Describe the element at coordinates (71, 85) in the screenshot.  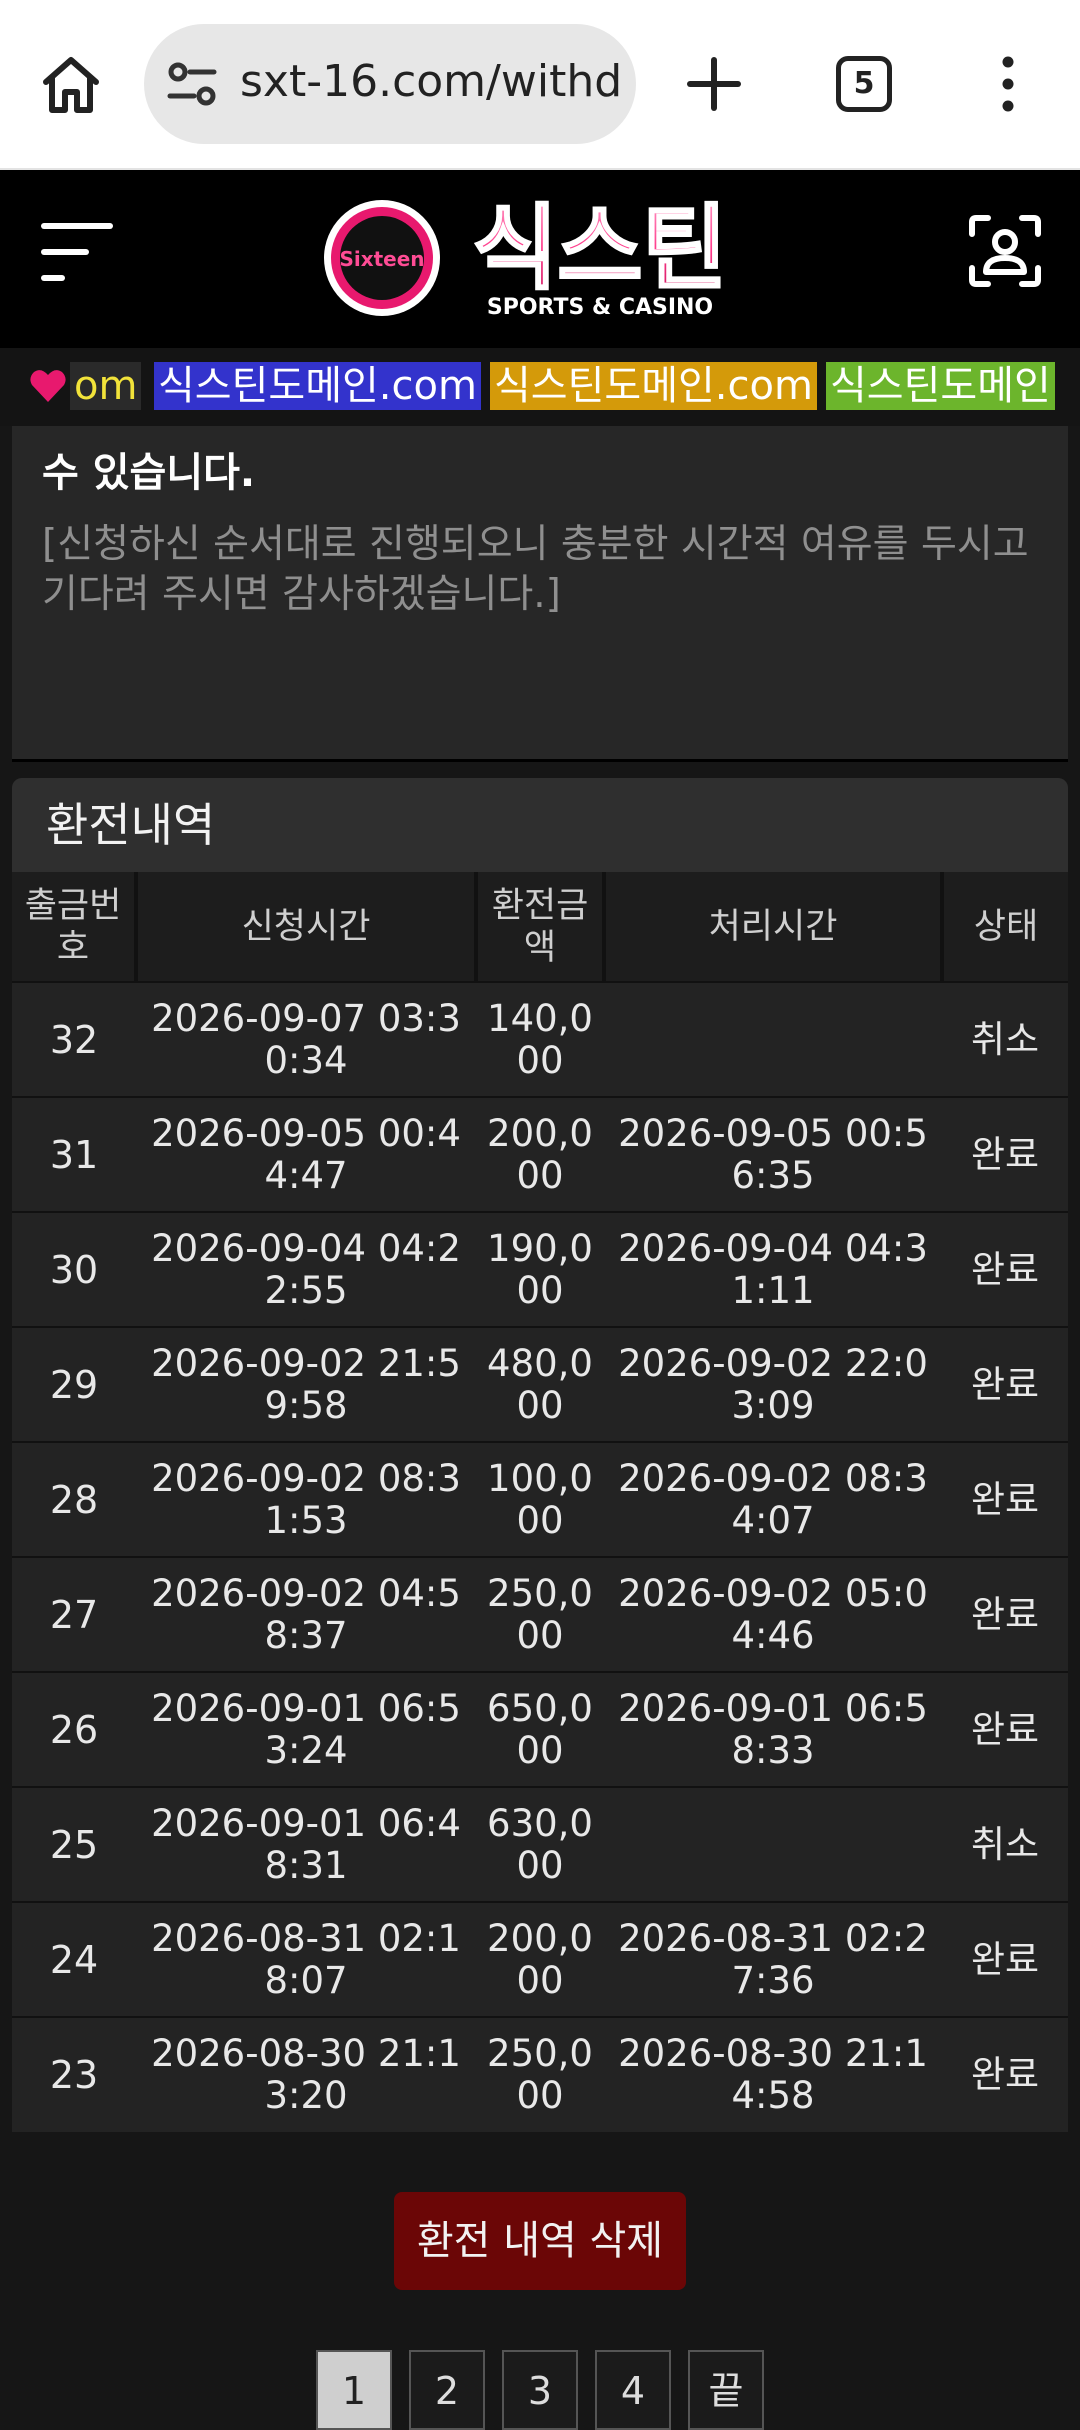
I see `home-icon` at that location.